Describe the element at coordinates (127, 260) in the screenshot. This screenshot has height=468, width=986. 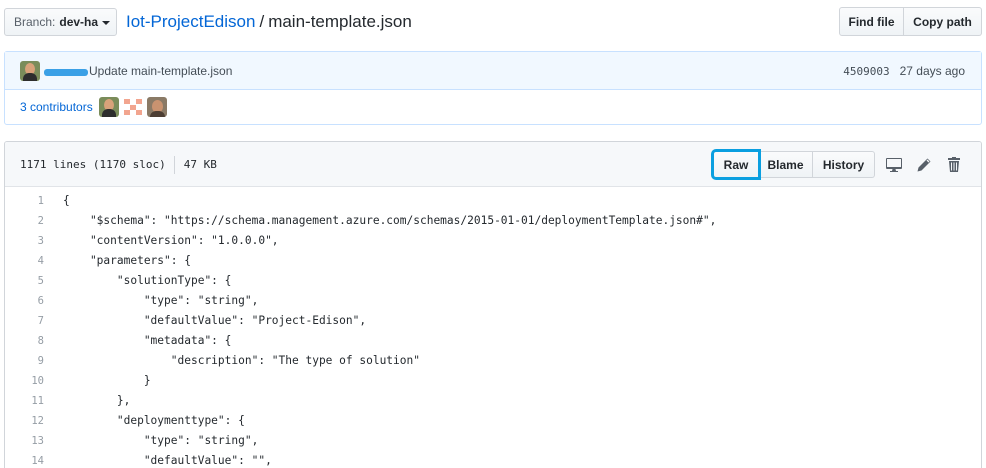
I see `line-content: "parameters": {` at that location.